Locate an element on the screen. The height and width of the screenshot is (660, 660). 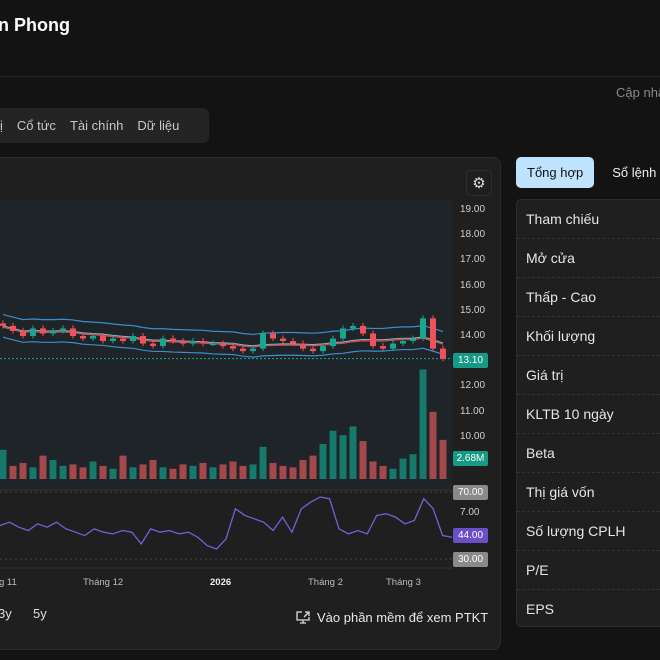
tab-financials: Tài chính is located at coordinates (96, 125).